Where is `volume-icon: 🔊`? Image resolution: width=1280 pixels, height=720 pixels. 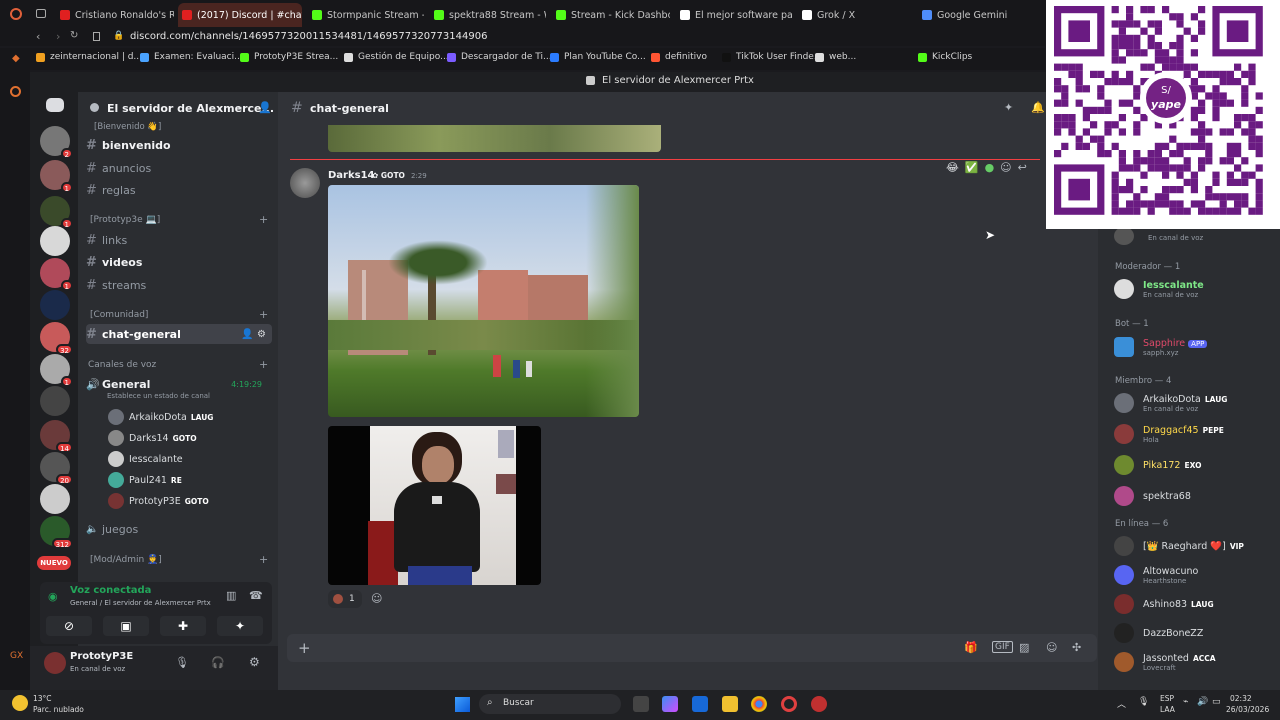
volume-icon: 🔊 is located at coordinates (1202, 702).